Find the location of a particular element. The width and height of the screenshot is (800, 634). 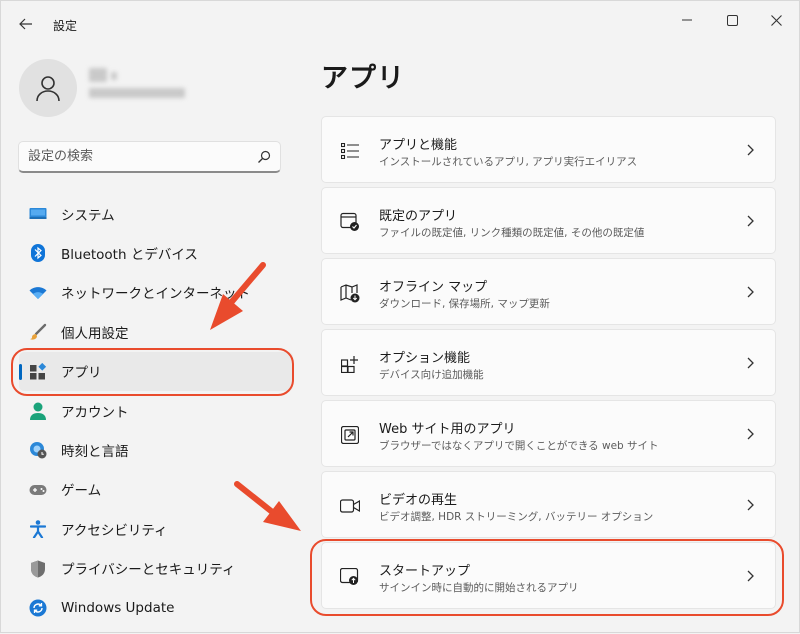

card-title: ビデオの再生 is located at coordinates (418, 500).